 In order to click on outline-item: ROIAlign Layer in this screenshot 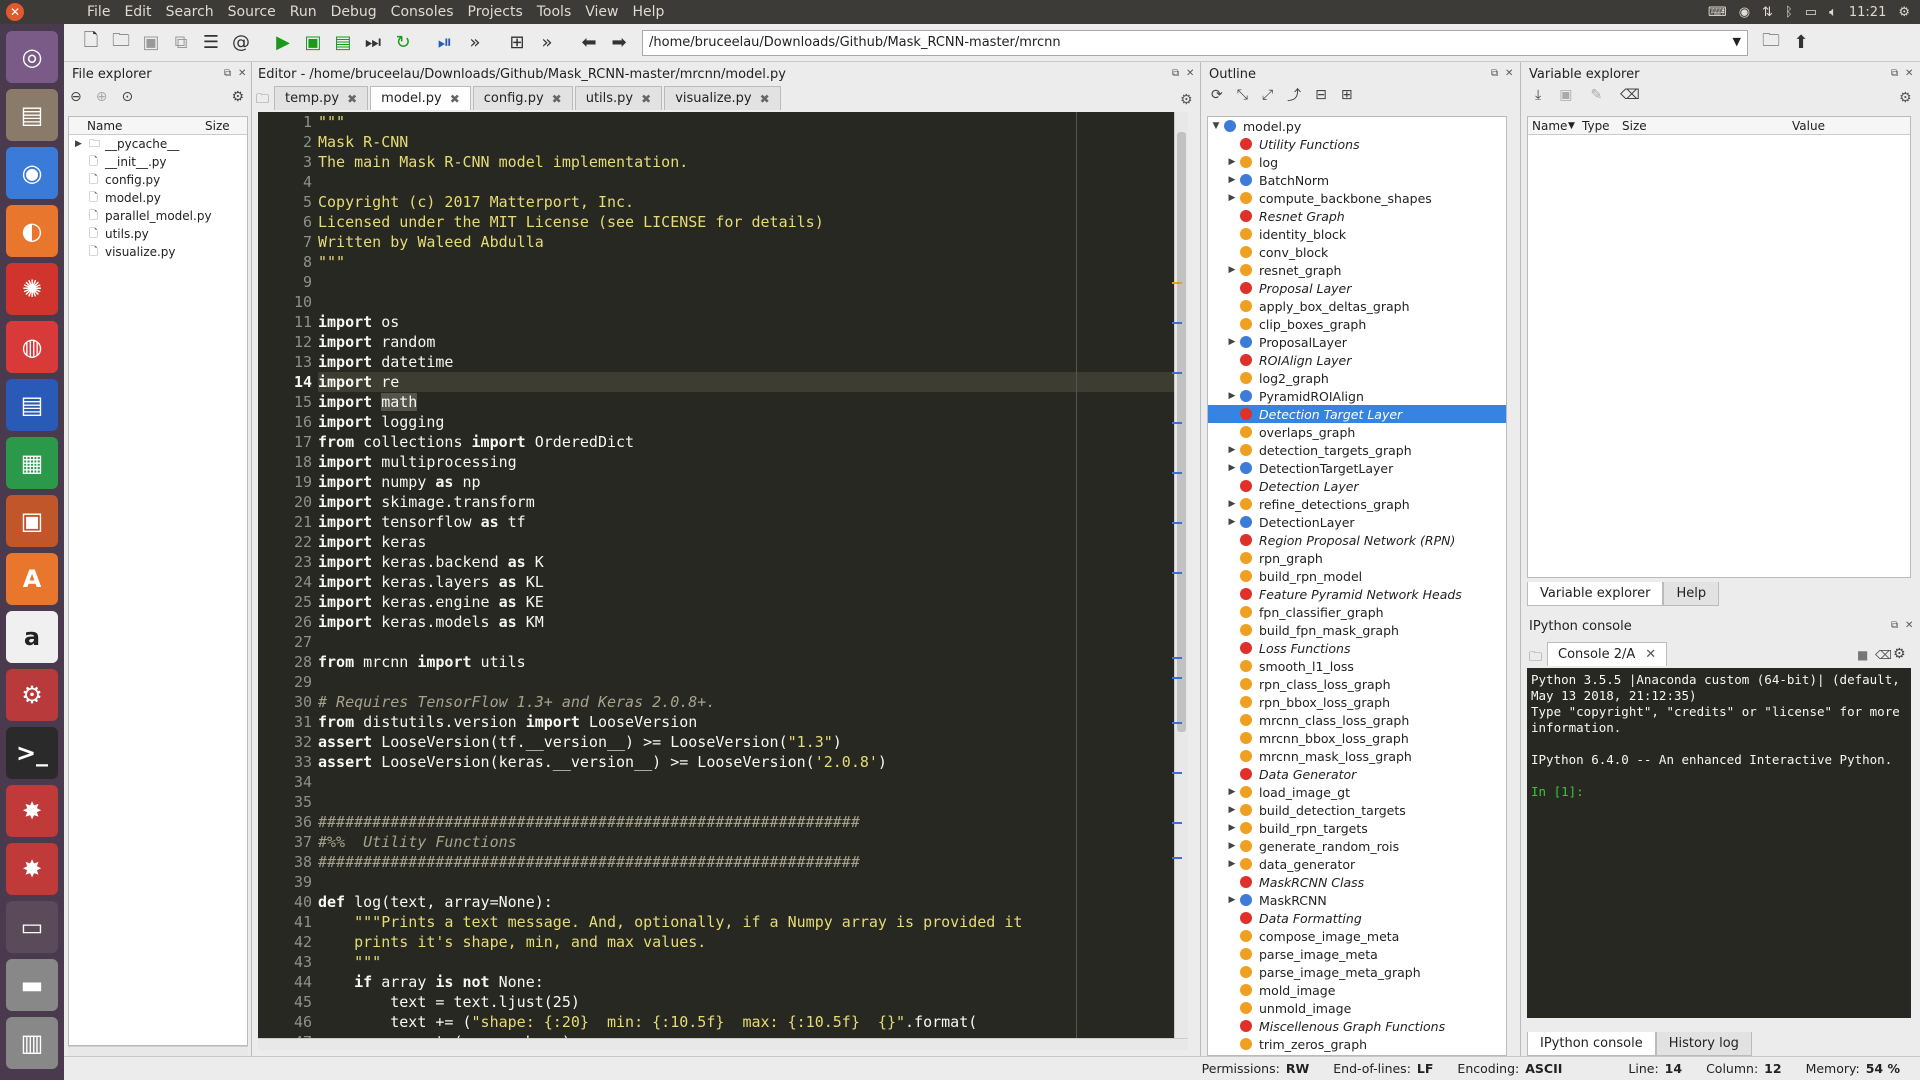, I will do `click(1357, 360)`.